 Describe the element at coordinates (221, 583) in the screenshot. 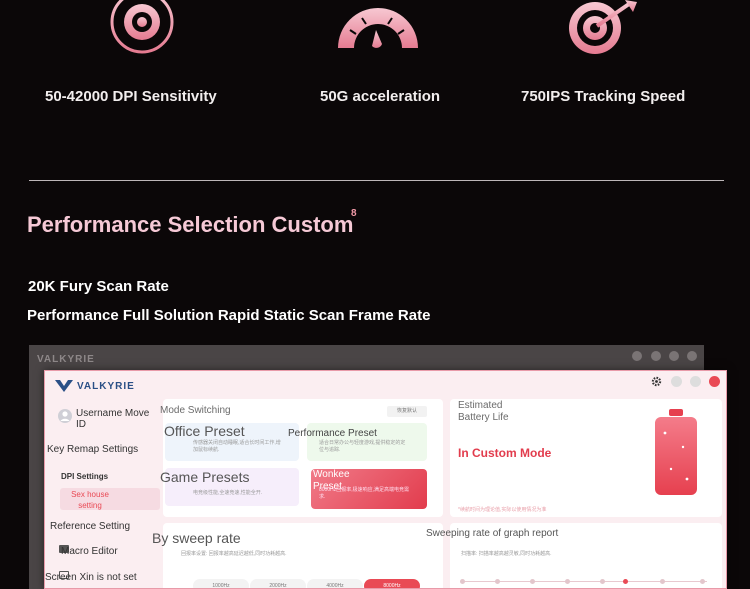

I see `rate-option-1000: 1000Hz` at that location.